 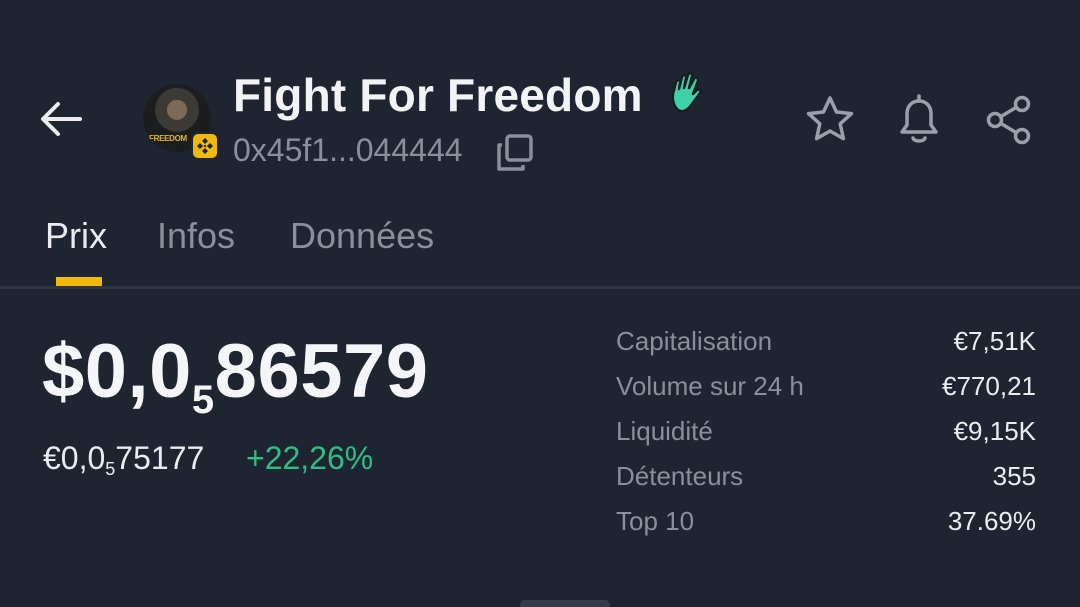 What do you see at coordinates (655, 521) in the screenshot?
I see `stat-label: Top 10` at bounding box center [655, 521].